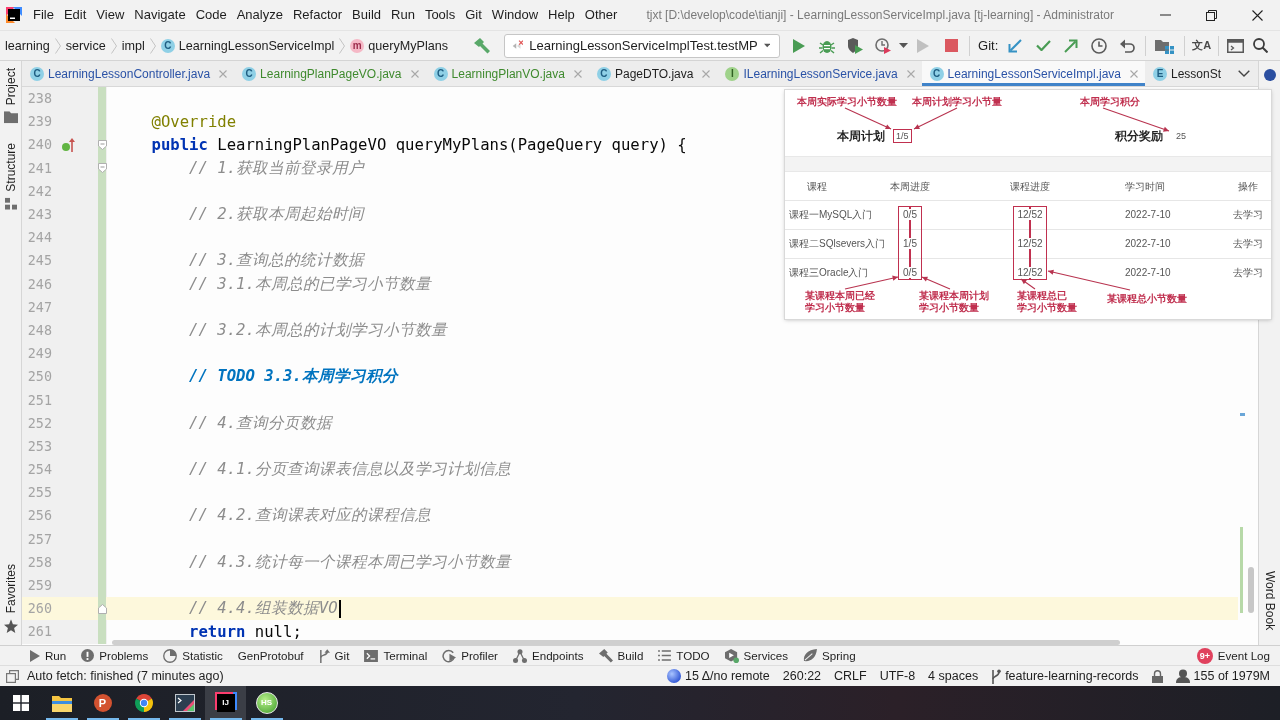 This screenshot has height=720, width=1280. I want to click on presentation-logo: P, so click(102, 703).